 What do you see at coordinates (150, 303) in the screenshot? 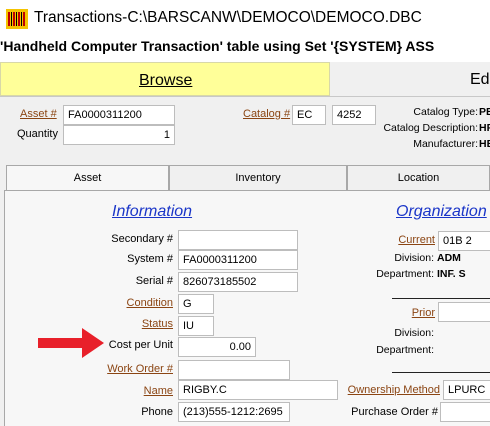
I see `condition-link: Condition` at bounding box center [150, 303].